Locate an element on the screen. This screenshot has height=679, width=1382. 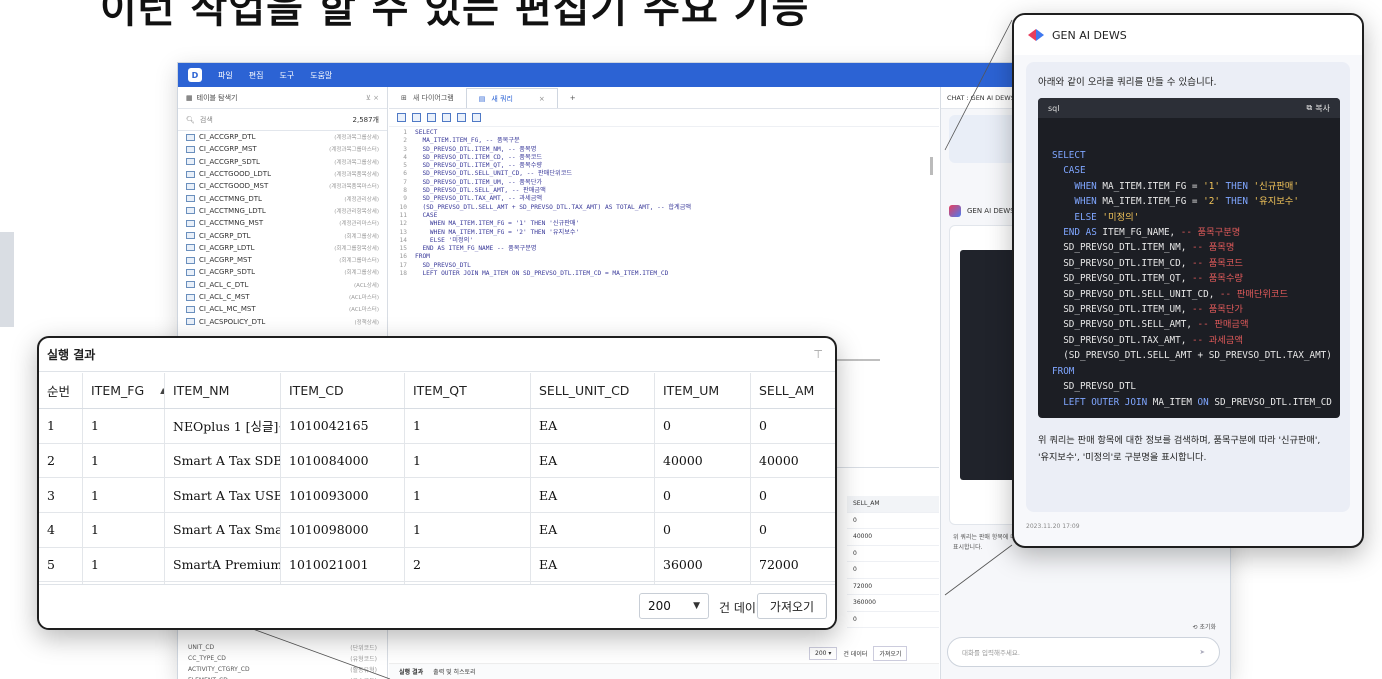
mini-page-size: 200 ▾ is located at coordinates (823, 653).